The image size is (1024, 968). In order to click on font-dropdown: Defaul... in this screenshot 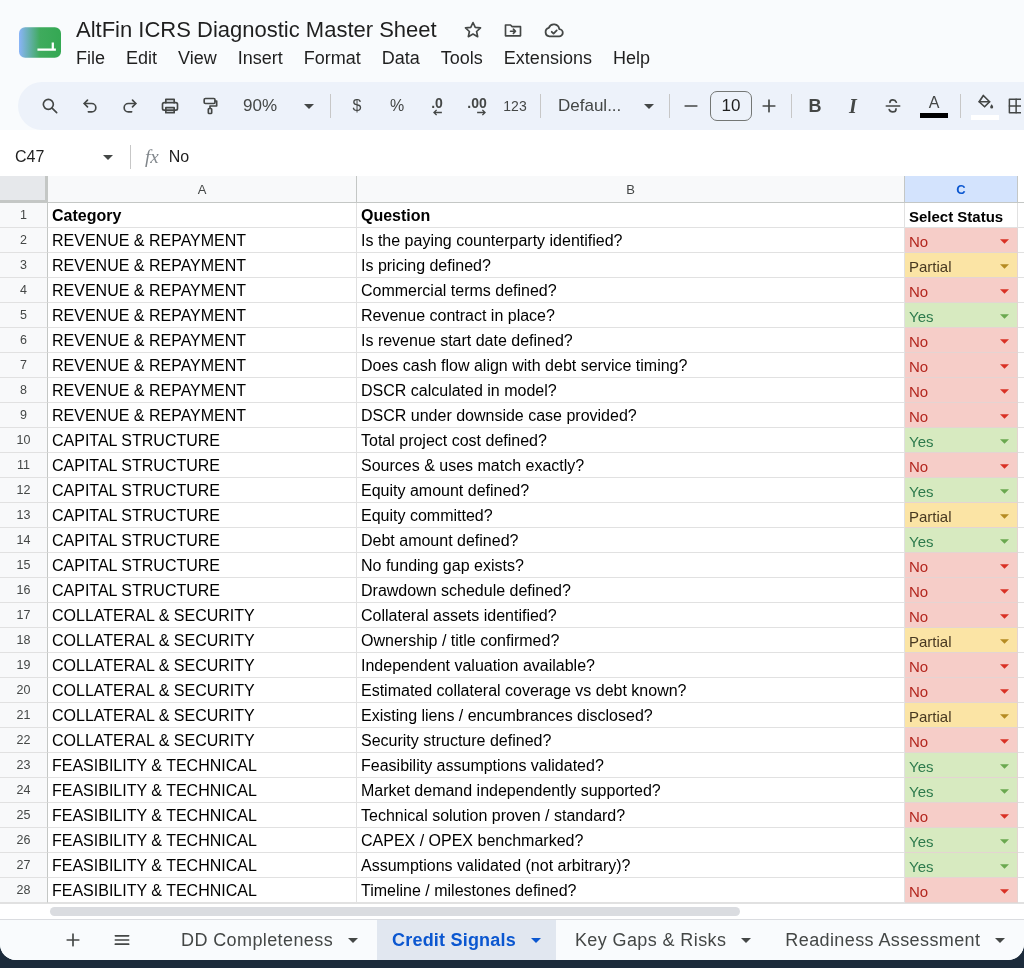, I will do `click(604, 106)`.